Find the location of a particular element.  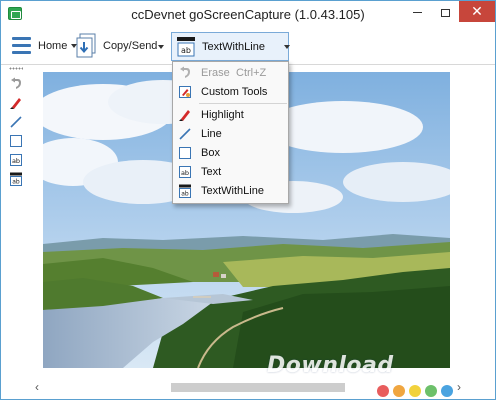

menu-item-label: TextWithLine is located at coordinates (232, 191).